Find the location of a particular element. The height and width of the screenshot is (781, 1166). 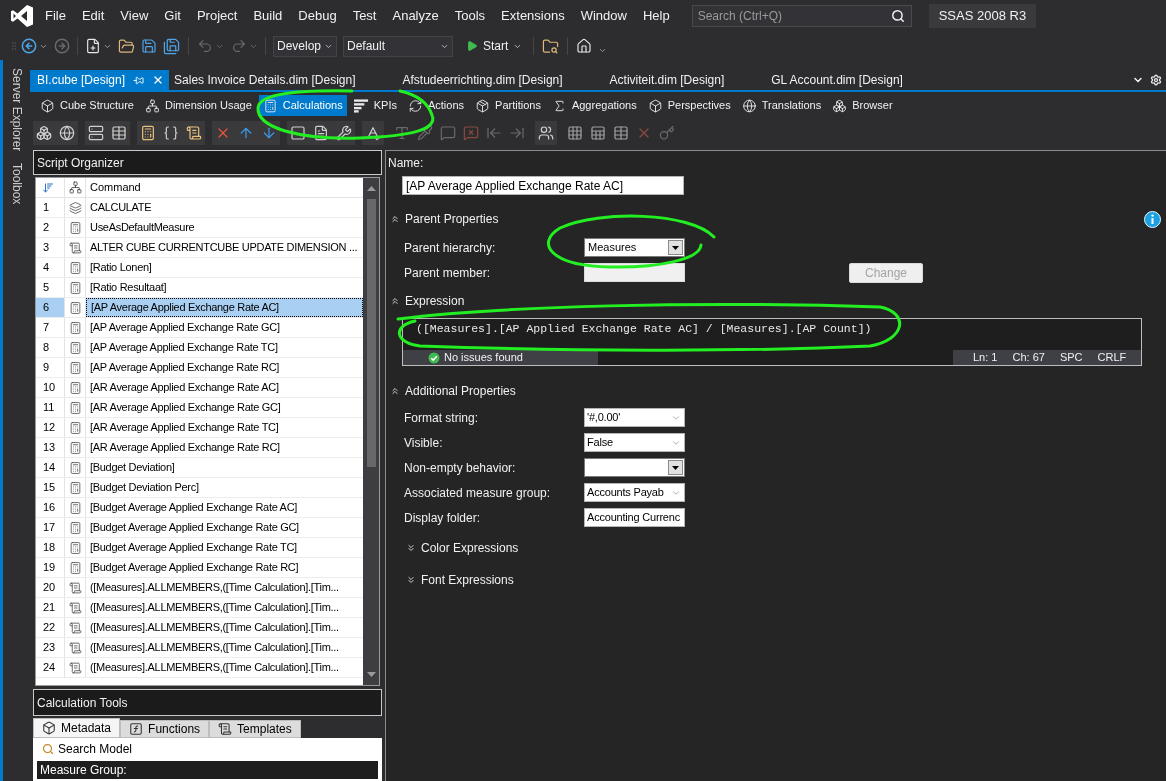

configuration-dropdown: Develop is located at coordinates (305, 46).